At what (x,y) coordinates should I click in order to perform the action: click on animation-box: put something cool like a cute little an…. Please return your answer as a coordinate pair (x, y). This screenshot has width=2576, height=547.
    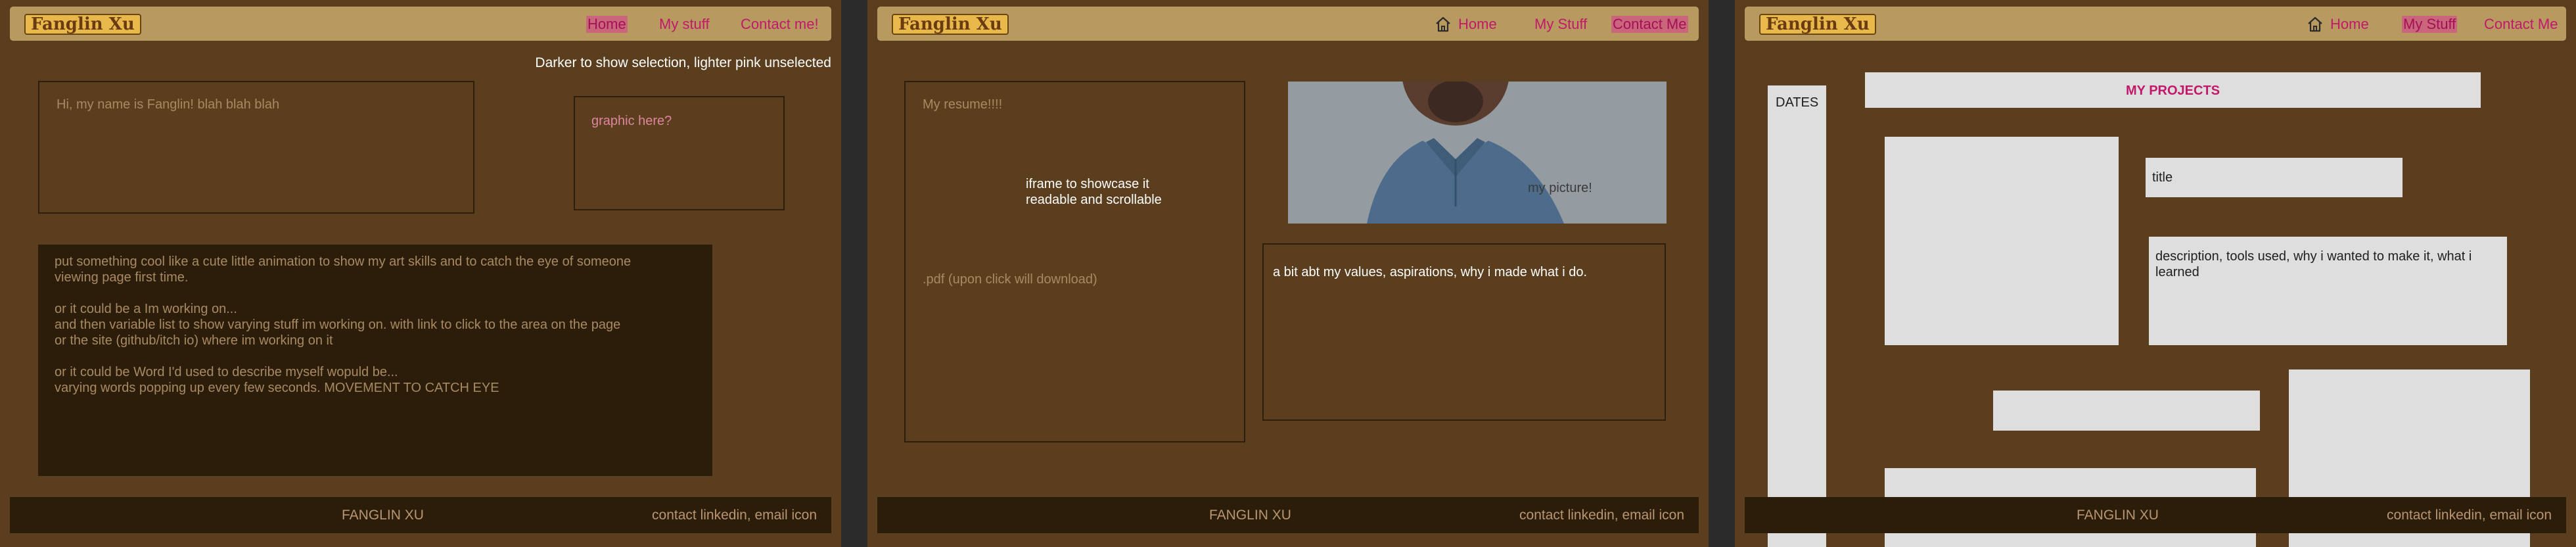
    Looking at the image, I should click on (375, 361).